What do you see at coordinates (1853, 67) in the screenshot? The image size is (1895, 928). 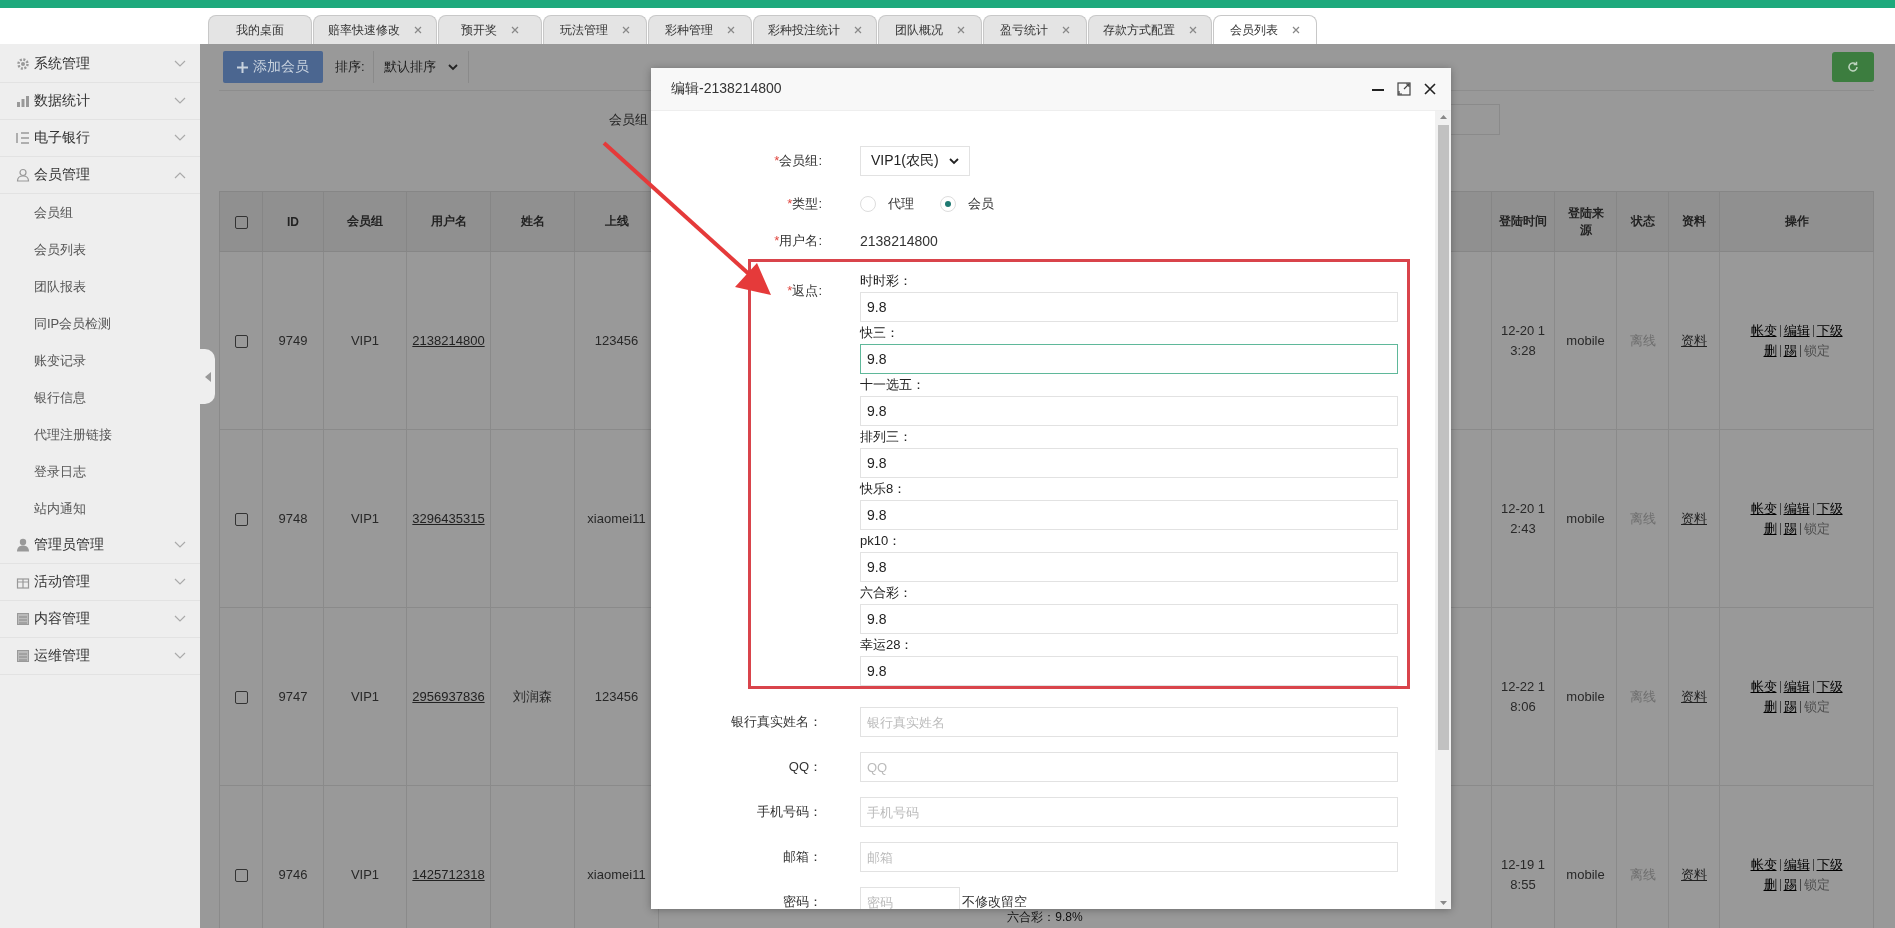 I see `refresh-button` at bounding box center [1853, 67].